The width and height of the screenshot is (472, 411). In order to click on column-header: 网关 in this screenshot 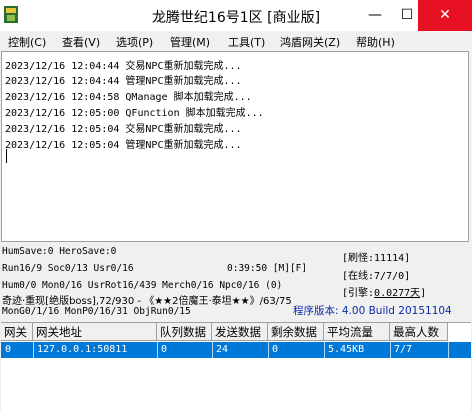, I will do `click(17, 332)`.